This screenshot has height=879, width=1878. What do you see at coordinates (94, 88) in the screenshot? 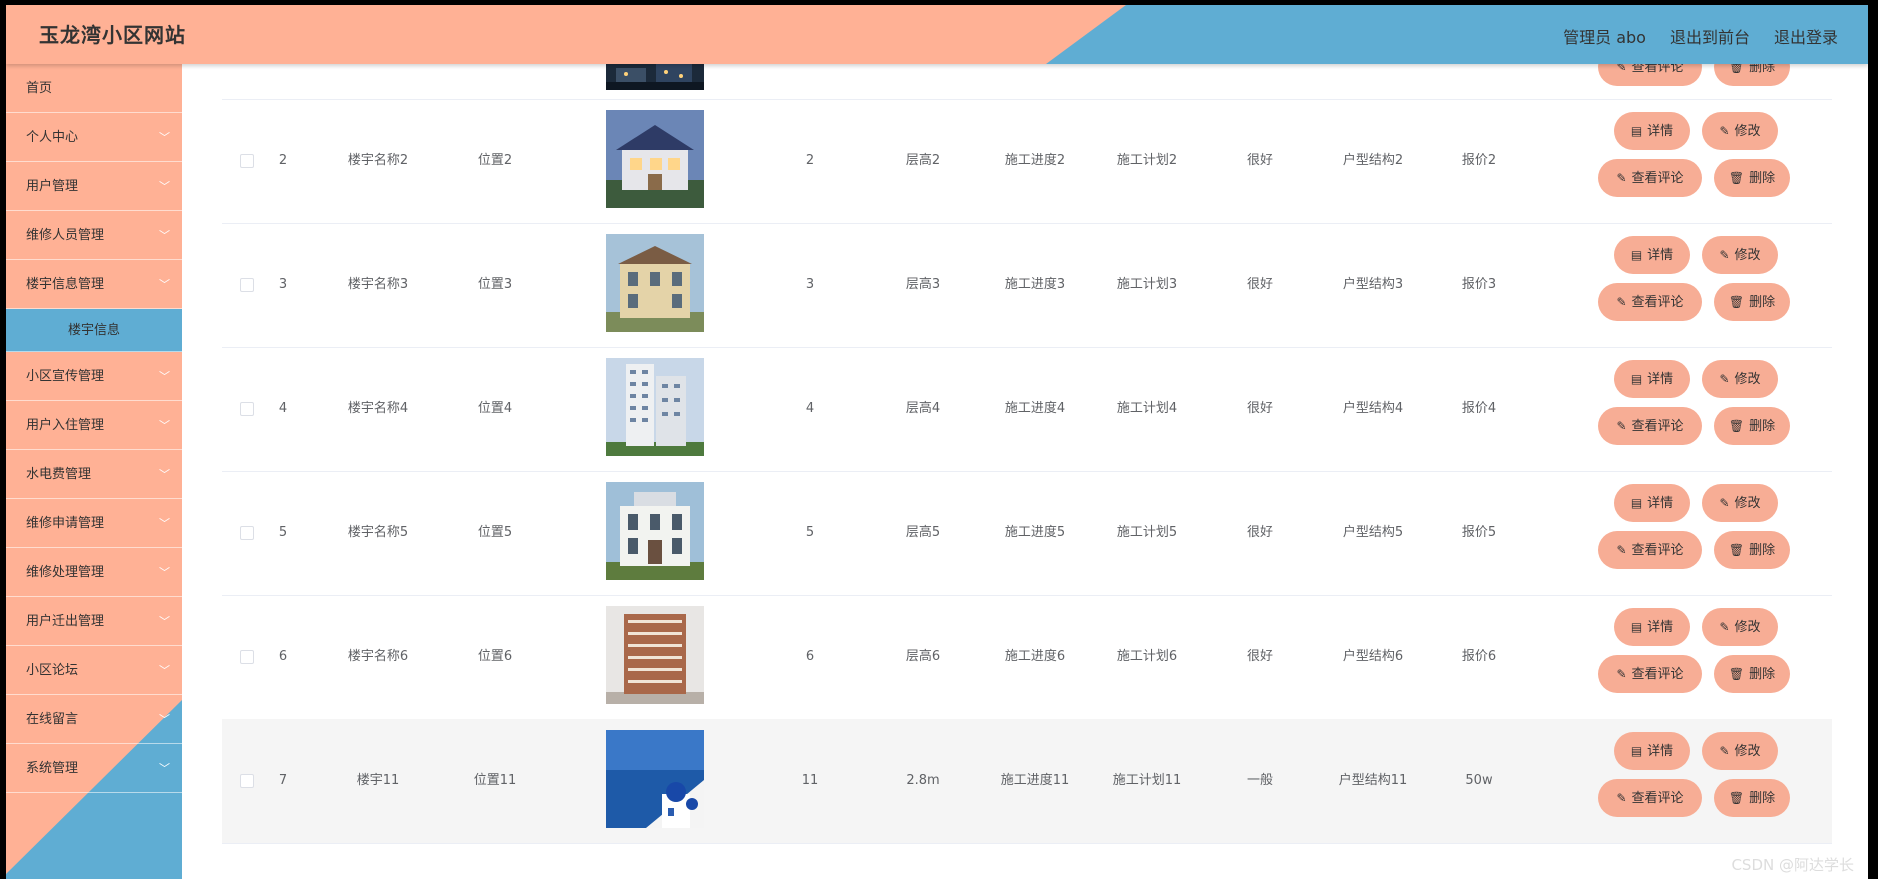
I see `sidebar-item-0: 首页` at bounding box center [94, 88].